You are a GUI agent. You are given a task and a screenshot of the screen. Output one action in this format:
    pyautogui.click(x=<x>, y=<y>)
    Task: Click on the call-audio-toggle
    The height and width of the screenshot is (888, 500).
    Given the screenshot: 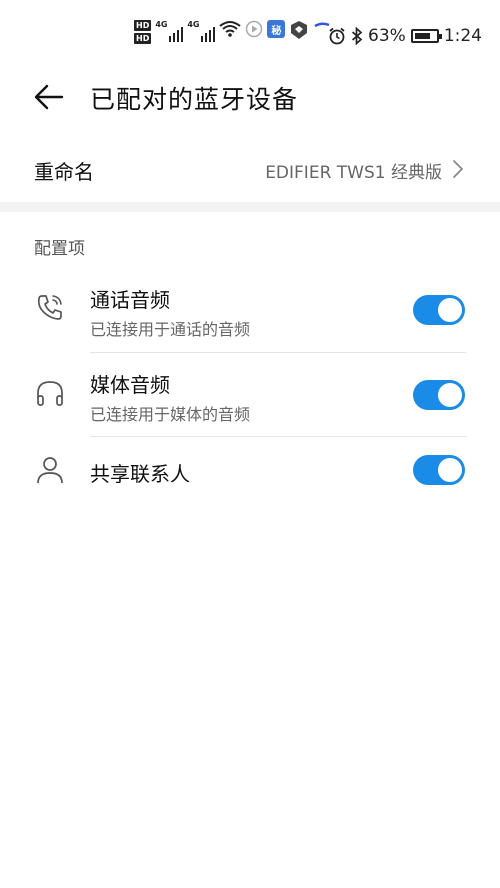 What is the action you would take?
    pyautogui.click(x=439, y=310)
    